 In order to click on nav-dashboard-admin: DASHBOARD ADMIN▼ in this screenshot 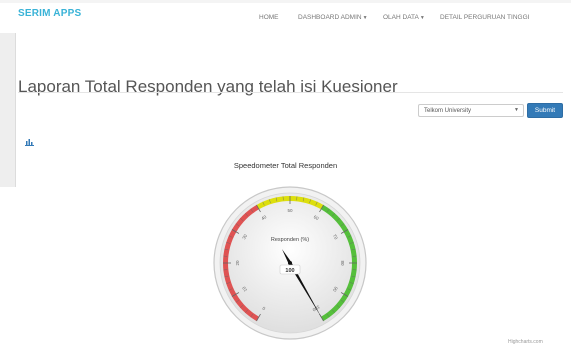, I will do `click(333, 17)`.